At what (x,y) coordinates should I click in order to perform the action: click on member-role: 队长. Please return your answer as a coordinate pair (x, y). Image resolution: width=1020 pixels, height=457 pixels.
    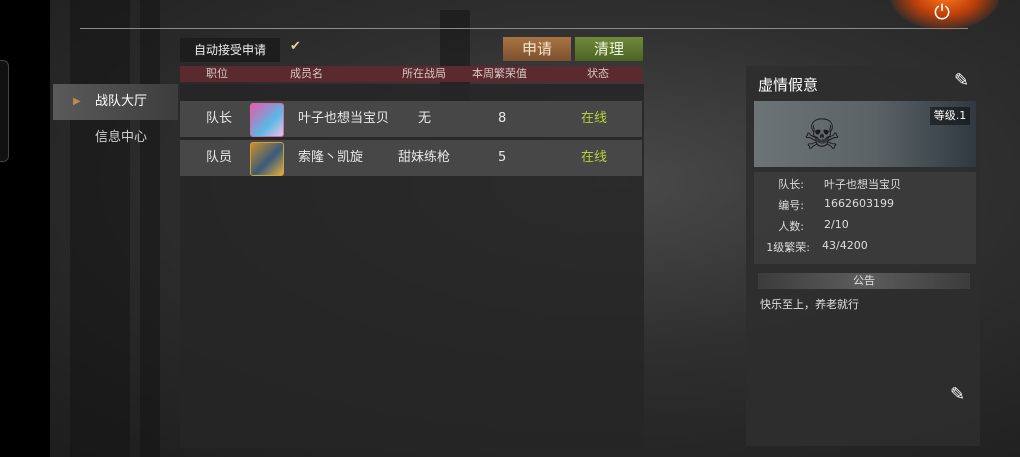
    Looking at the image, I should click on (219, 118).